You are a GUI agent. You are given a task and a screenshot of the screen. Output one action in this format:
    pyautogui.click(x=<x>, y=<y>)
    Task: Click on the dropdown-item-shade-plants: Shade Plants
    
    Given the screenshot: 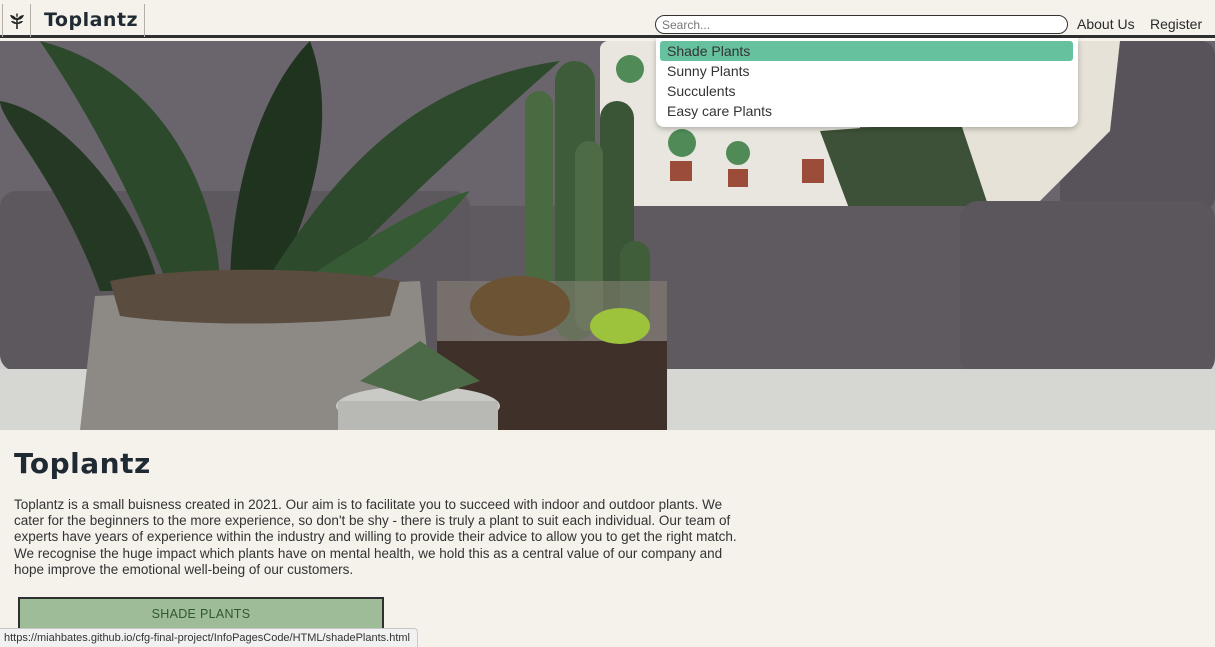 What is the action you would take?
    pyautogui.click(x=866, y=51)
    